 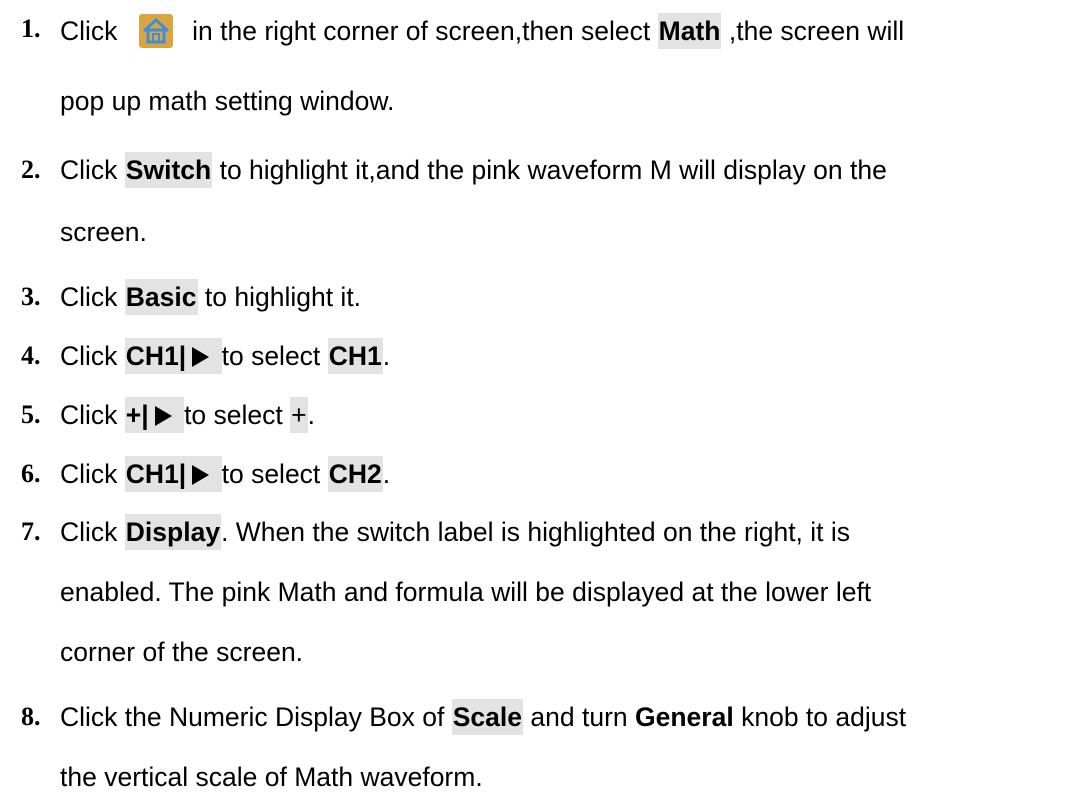 I want to click on keyword-plus: +, so click(x=299, y=415).